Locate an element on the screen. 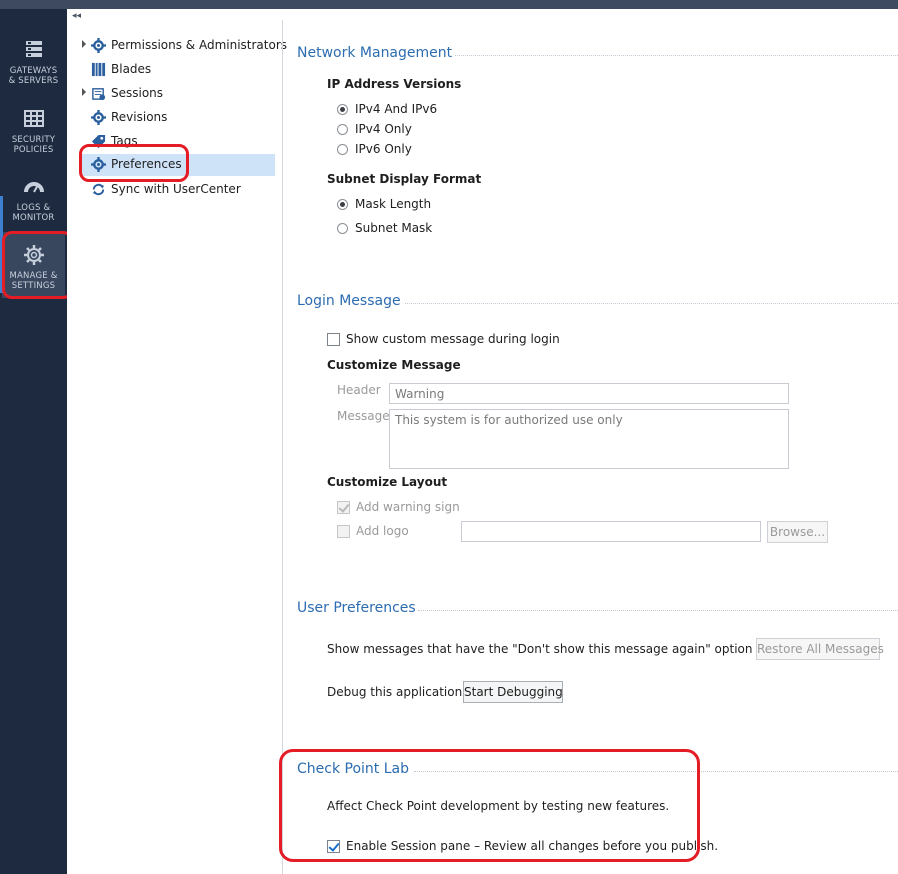 Image resolution: width=898 pixels, height=874 pixels. nav-selection-accent is located at coordinates (1, 244).